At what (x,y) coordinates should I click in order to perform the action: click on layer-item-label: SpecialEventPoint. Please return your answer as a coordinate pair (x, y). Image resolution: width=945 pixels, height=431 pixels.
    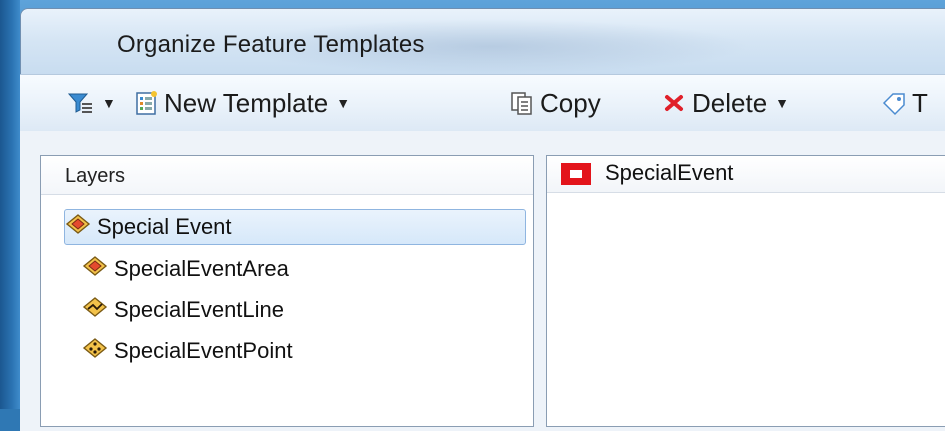
    Looking at the image, I should click on (203, 350).